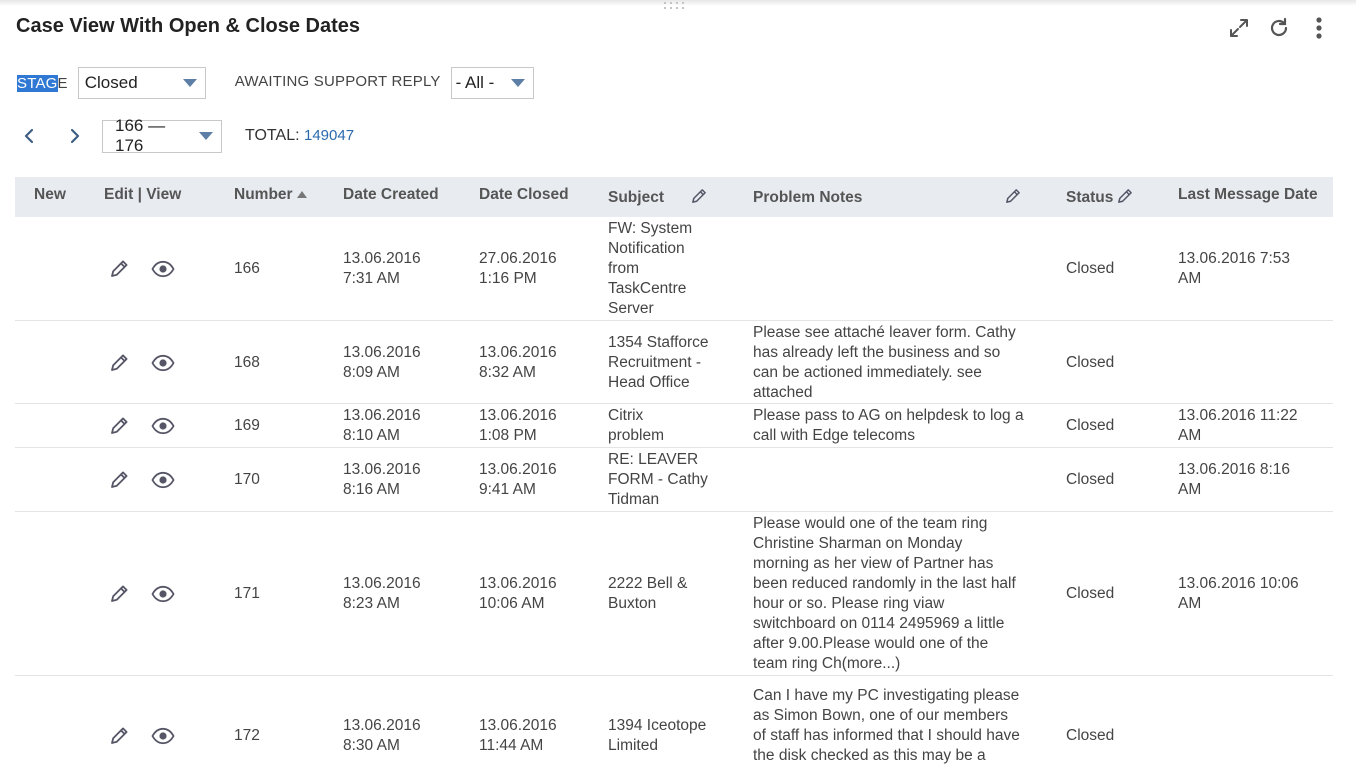 This screenshot has height=766, width=1356. What do you see at coordinates (247, 594) in the screenshot?
I see `case-number: 171` at bounding box center [247, 594].